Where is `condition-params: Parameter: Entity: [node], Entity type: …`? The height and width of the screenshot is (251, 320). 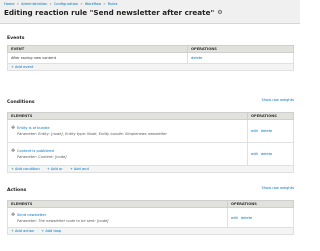
condition-params: Parameter: Entity: [node], Entity type: … is located at coordinates (92, 134).